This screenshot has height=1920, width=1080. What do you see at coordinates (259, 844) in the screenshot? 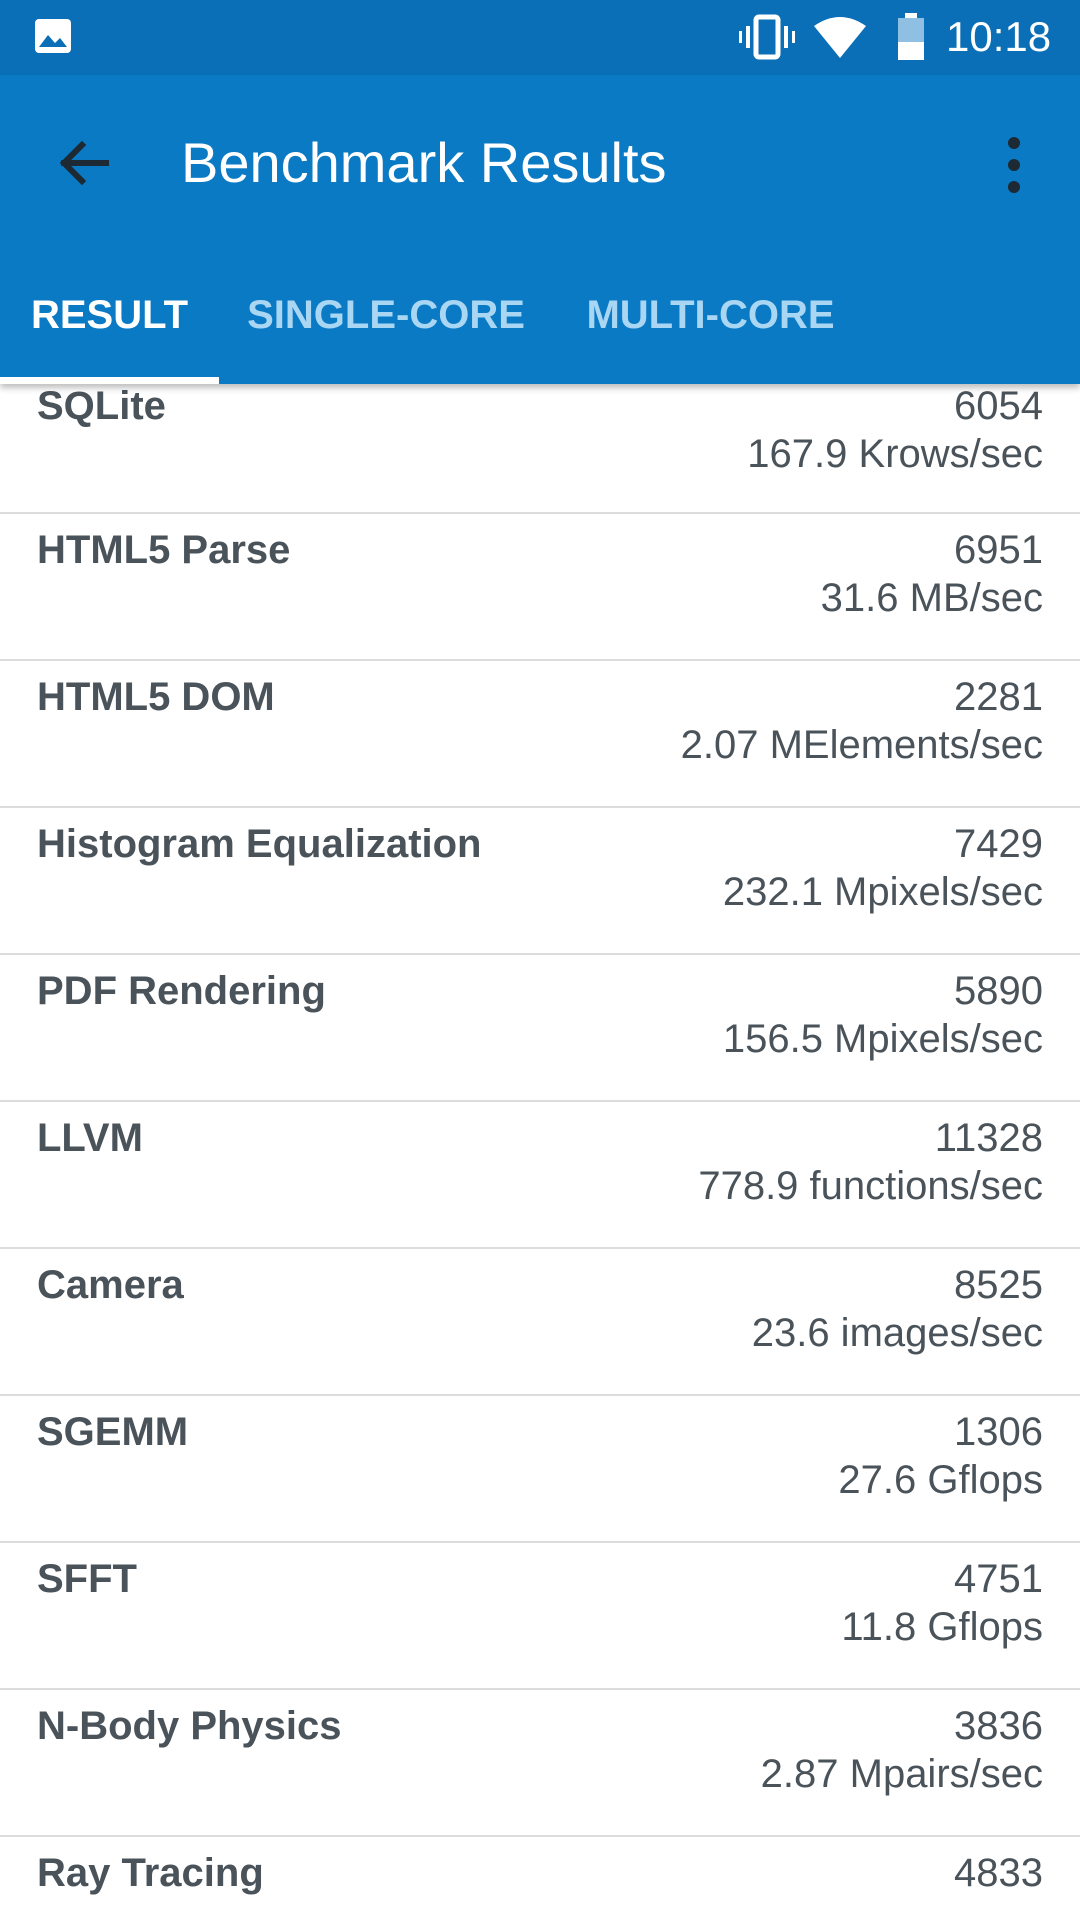
I see `result-name: Histogram Equalization` at bounding box center [259, 844].